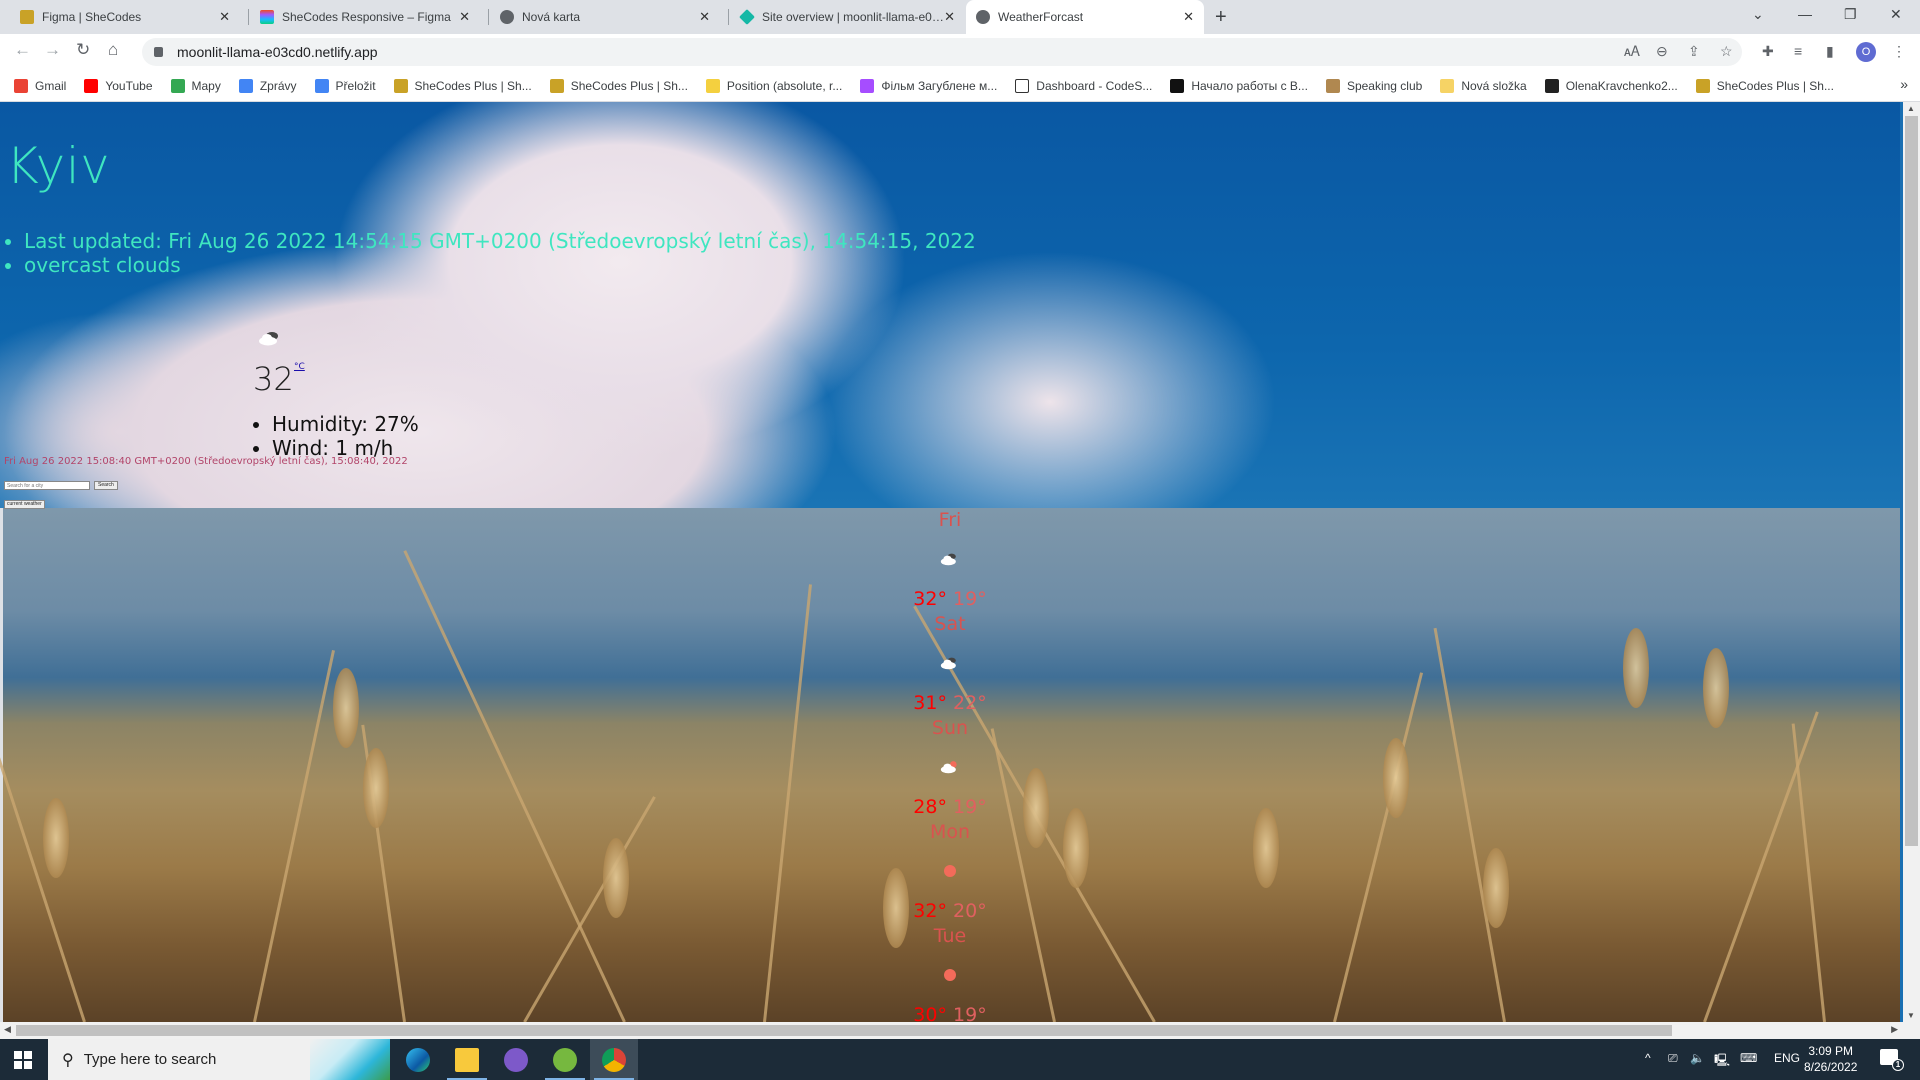  Describe the element at coordinates (1662, 51) in the screenshot. I see `zoom-out-icon: ⊖` at that location.